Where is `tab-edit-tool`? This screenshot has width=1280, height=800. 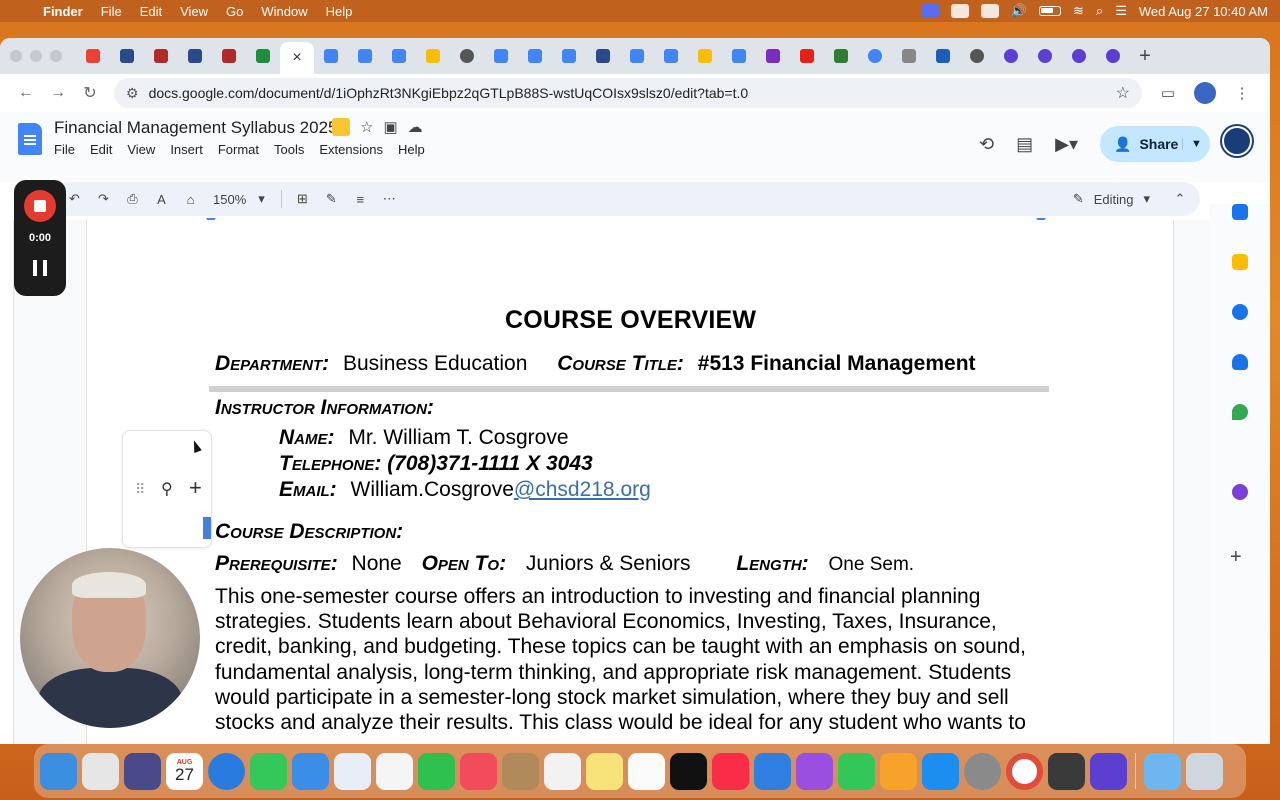 tab-edit-tool is located at coordinates (841, 56).